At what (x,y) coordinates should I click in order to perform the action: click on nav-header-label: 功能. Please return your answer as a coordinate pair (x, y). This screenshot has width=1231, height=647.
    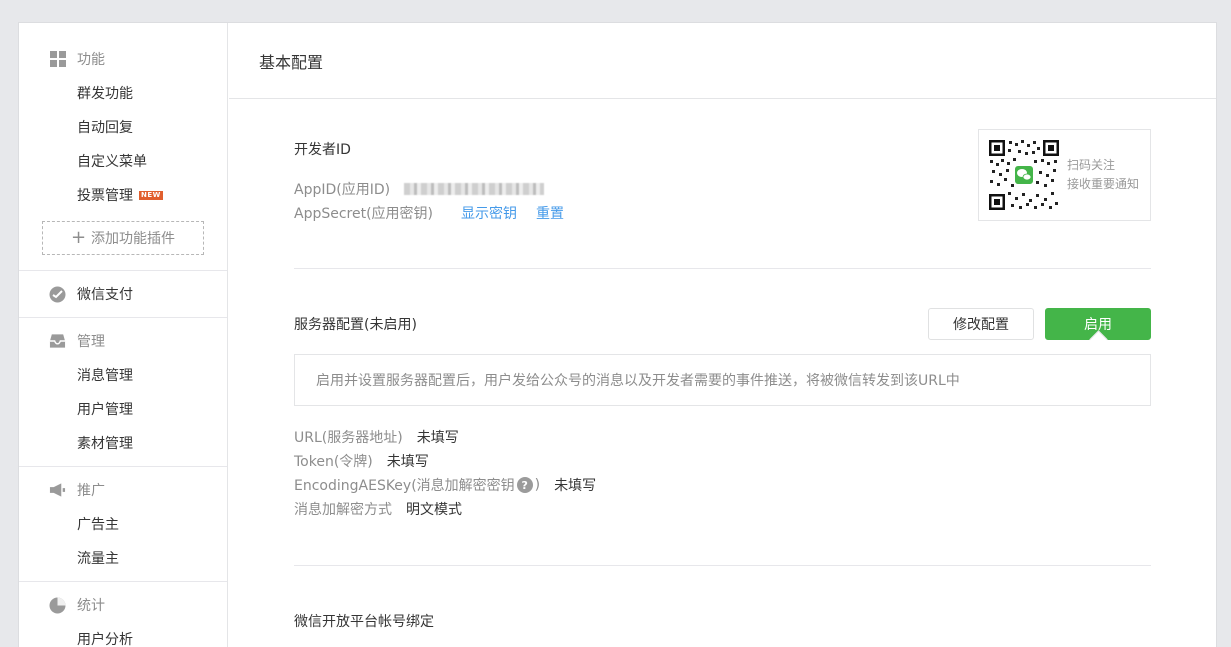
    Looking at the image, I should click on (91, 60).